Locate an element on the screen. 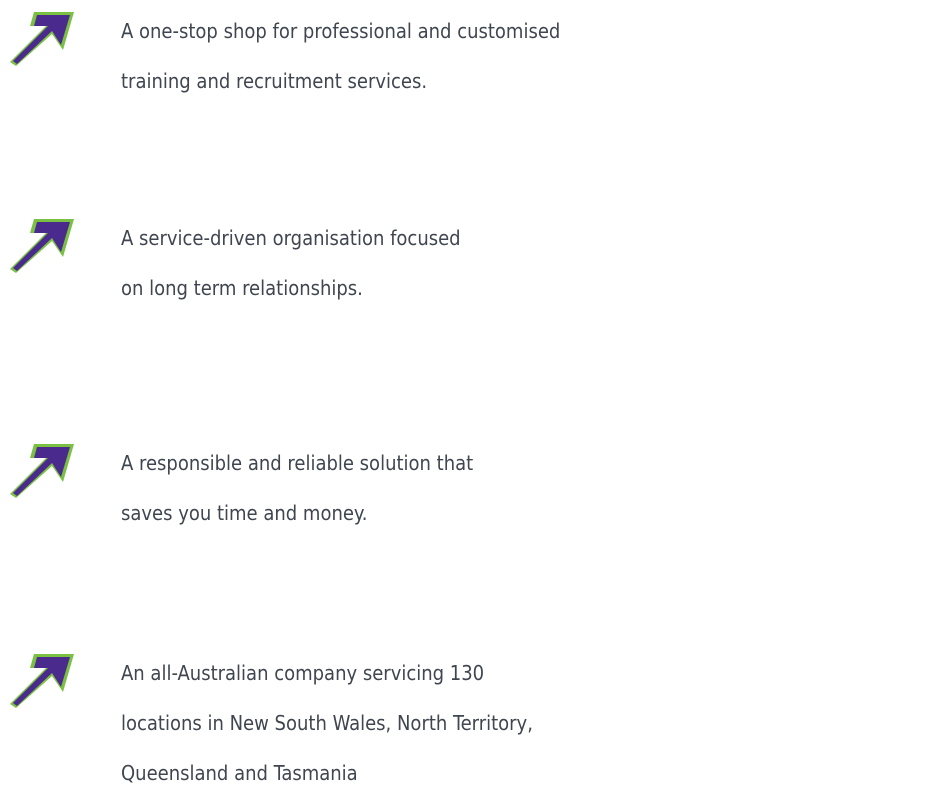 This screenshot has width=950, height=807. feature-text-line: saves you time and money. is located at coordinates (244, 513).